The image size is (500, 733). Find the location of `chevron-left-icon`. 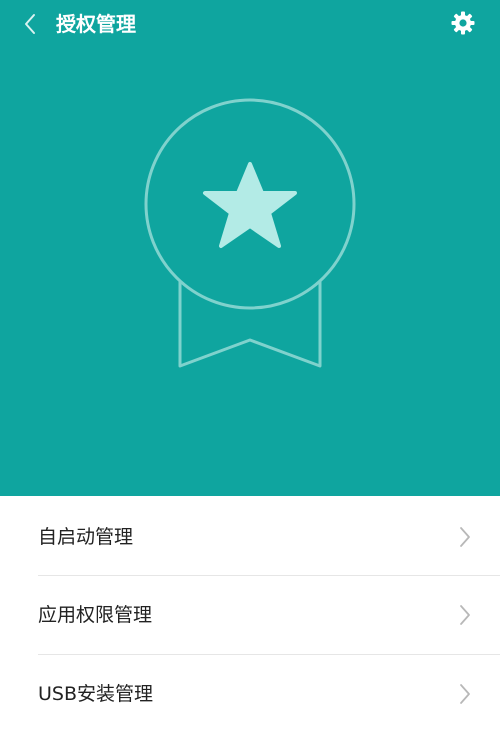

chevron-left-icon is located at coordinates (30, 24).